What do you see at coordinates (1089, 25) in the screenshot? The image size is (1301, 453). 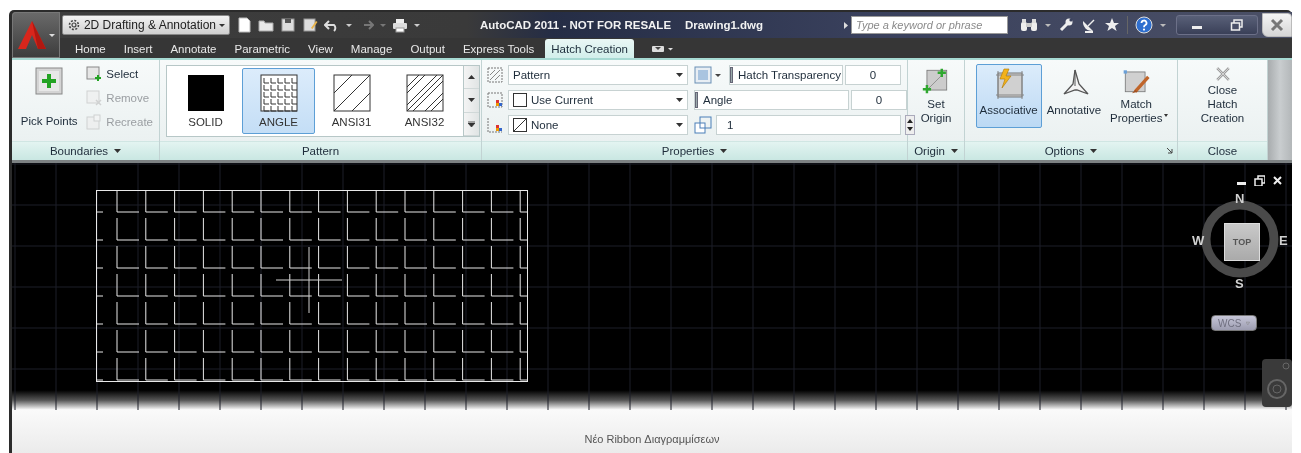 I see `satellite-dish-icon` at bounding box center [1089, 25].